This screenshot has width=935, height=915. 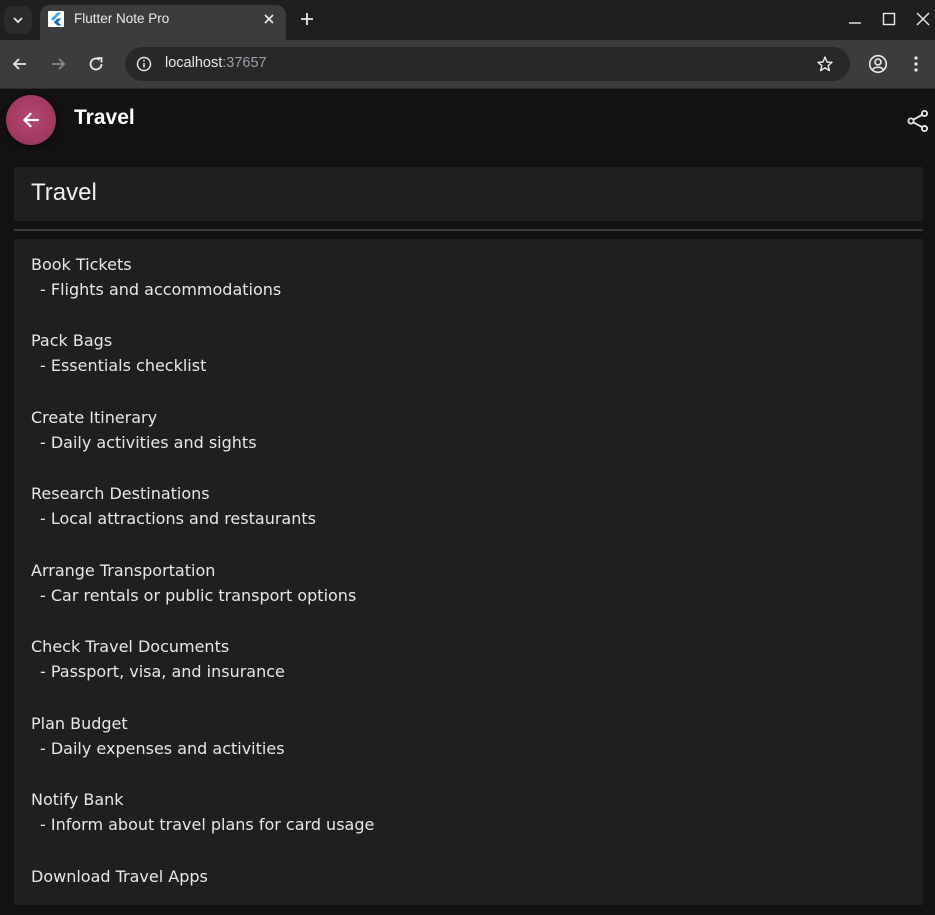 What do you see at coordinates (916, 64) in the screenshot?
I see `menu-dots-icon` at bounding box center [916, 64].